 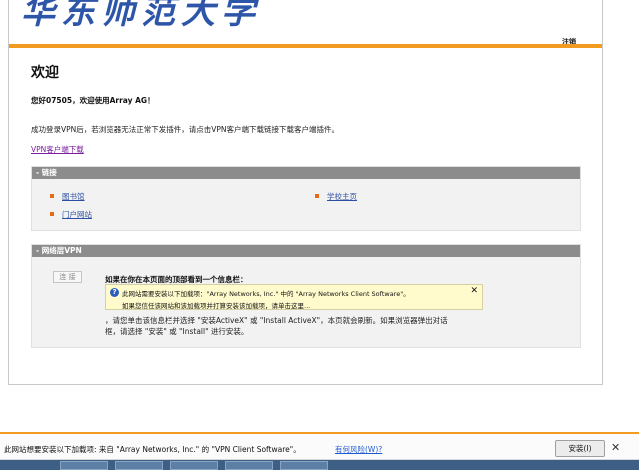 What do you see at coordinates (306, 198) in the screenshot?
I see `links-panel: - 链接 图书馆 学校主页 门户网站` at bounding box center [306, 198].